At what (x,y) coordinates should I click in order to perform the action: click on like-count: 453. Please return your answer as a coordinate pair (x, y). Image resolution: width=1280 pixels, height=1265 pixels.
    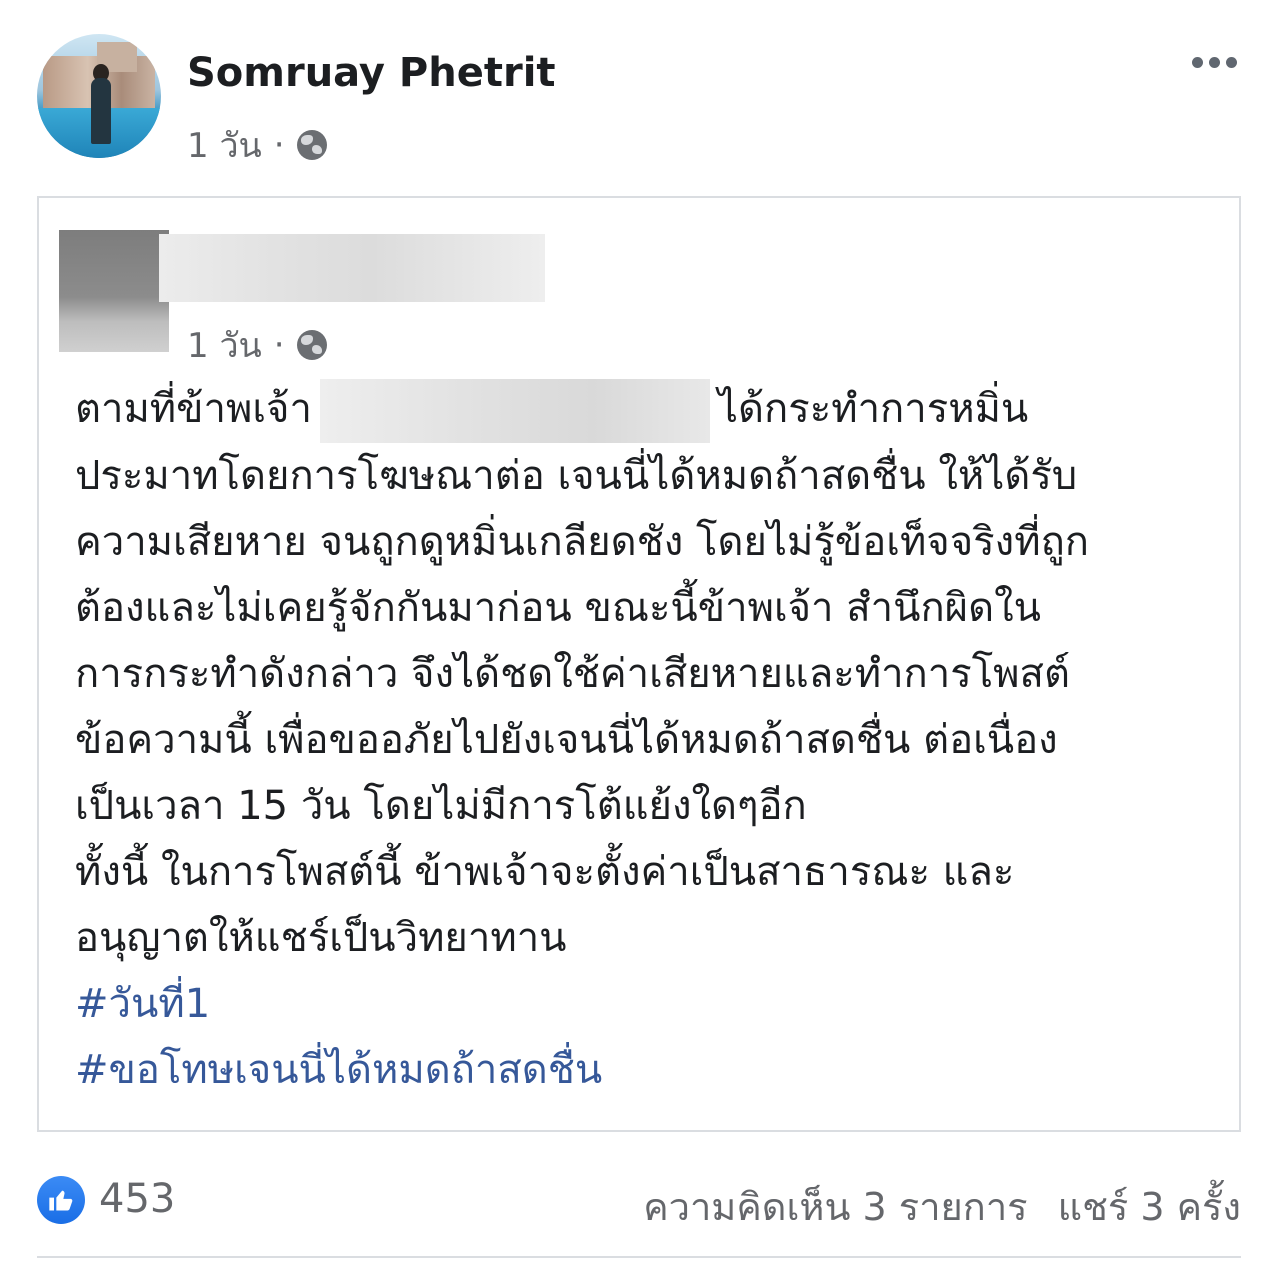
    Looking at the image, I should click on (137, 1199).